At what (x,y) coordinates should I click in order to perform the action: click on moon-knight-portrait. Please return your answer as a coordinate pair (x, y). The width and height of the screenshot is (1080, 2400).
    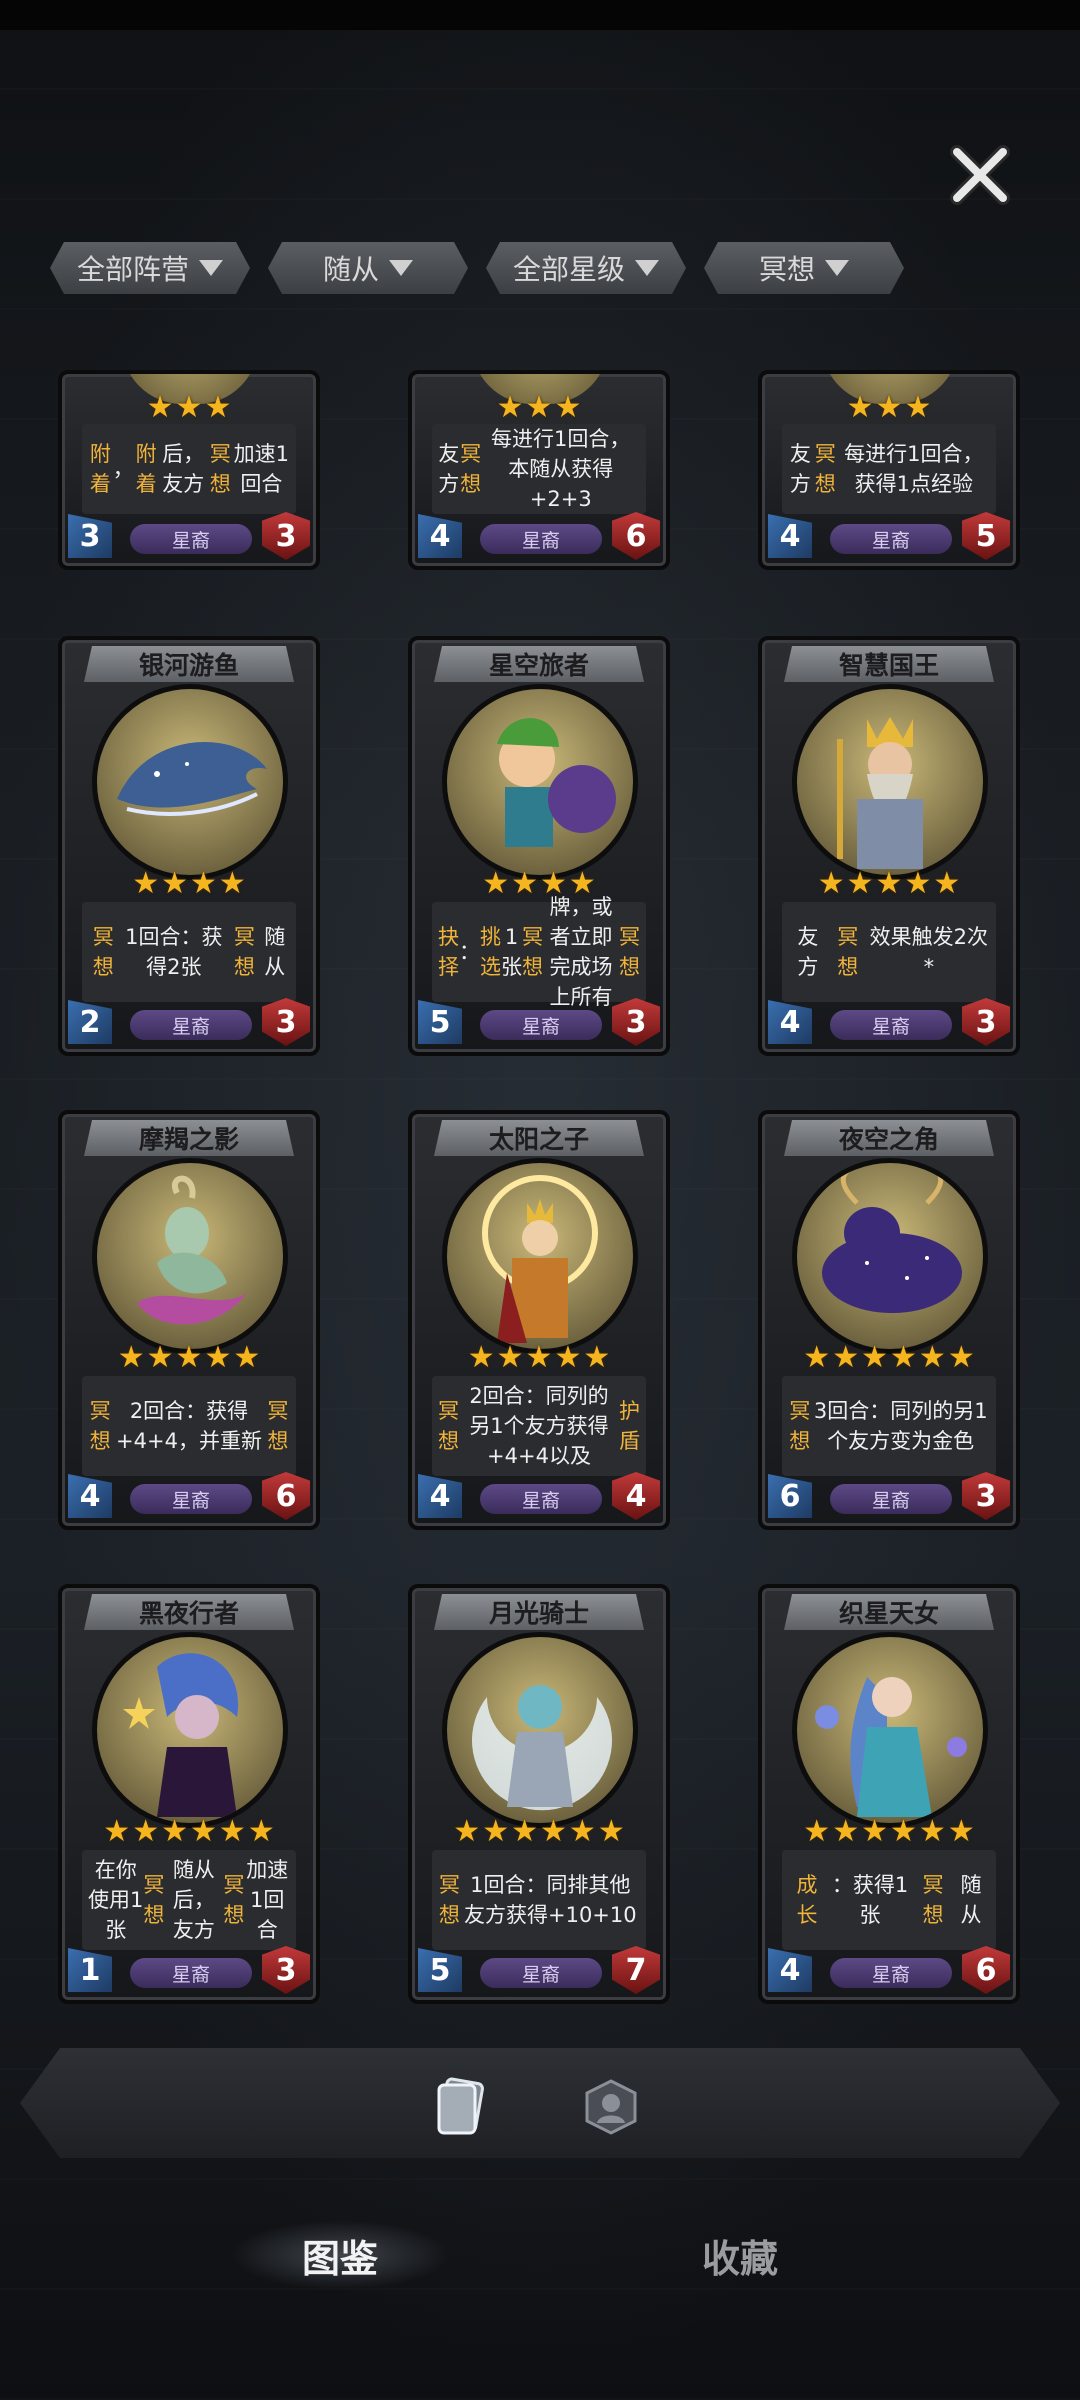
    Looking at the image, I should click on (540, 1730).